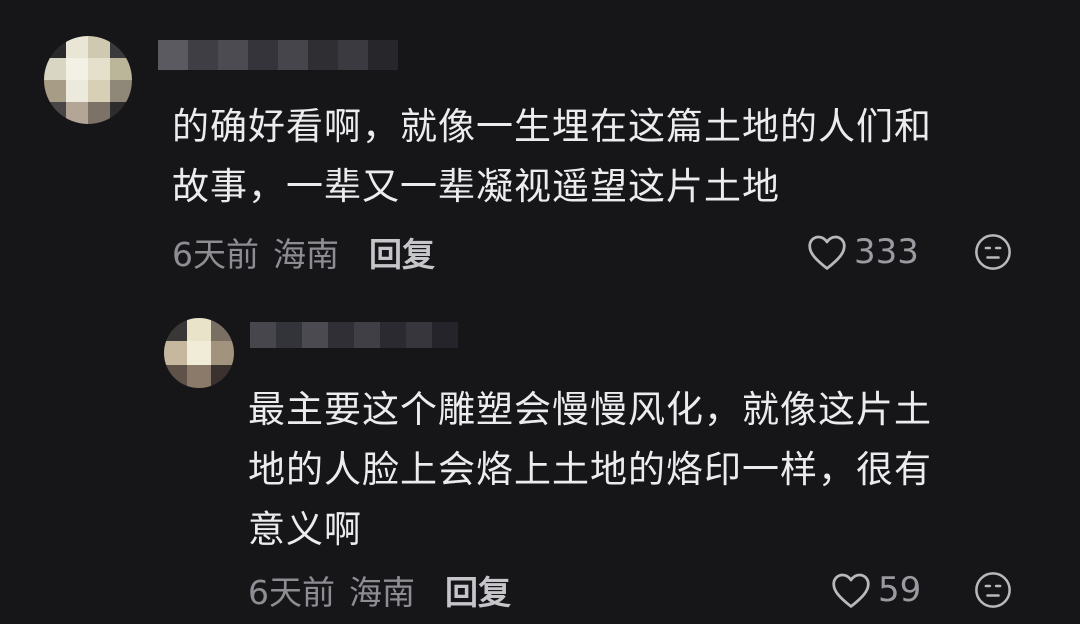 The image size is (1080, 624). Describe the element at coordinates (900, 590) in the screenshot. I see `like-count: 59` at that location.